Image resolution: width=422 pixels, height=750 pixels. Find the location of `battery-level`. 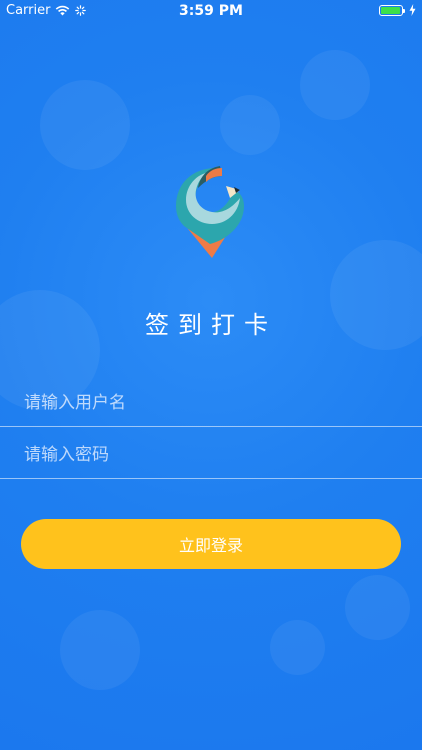

battery-level is located at coordinates (390, 10).